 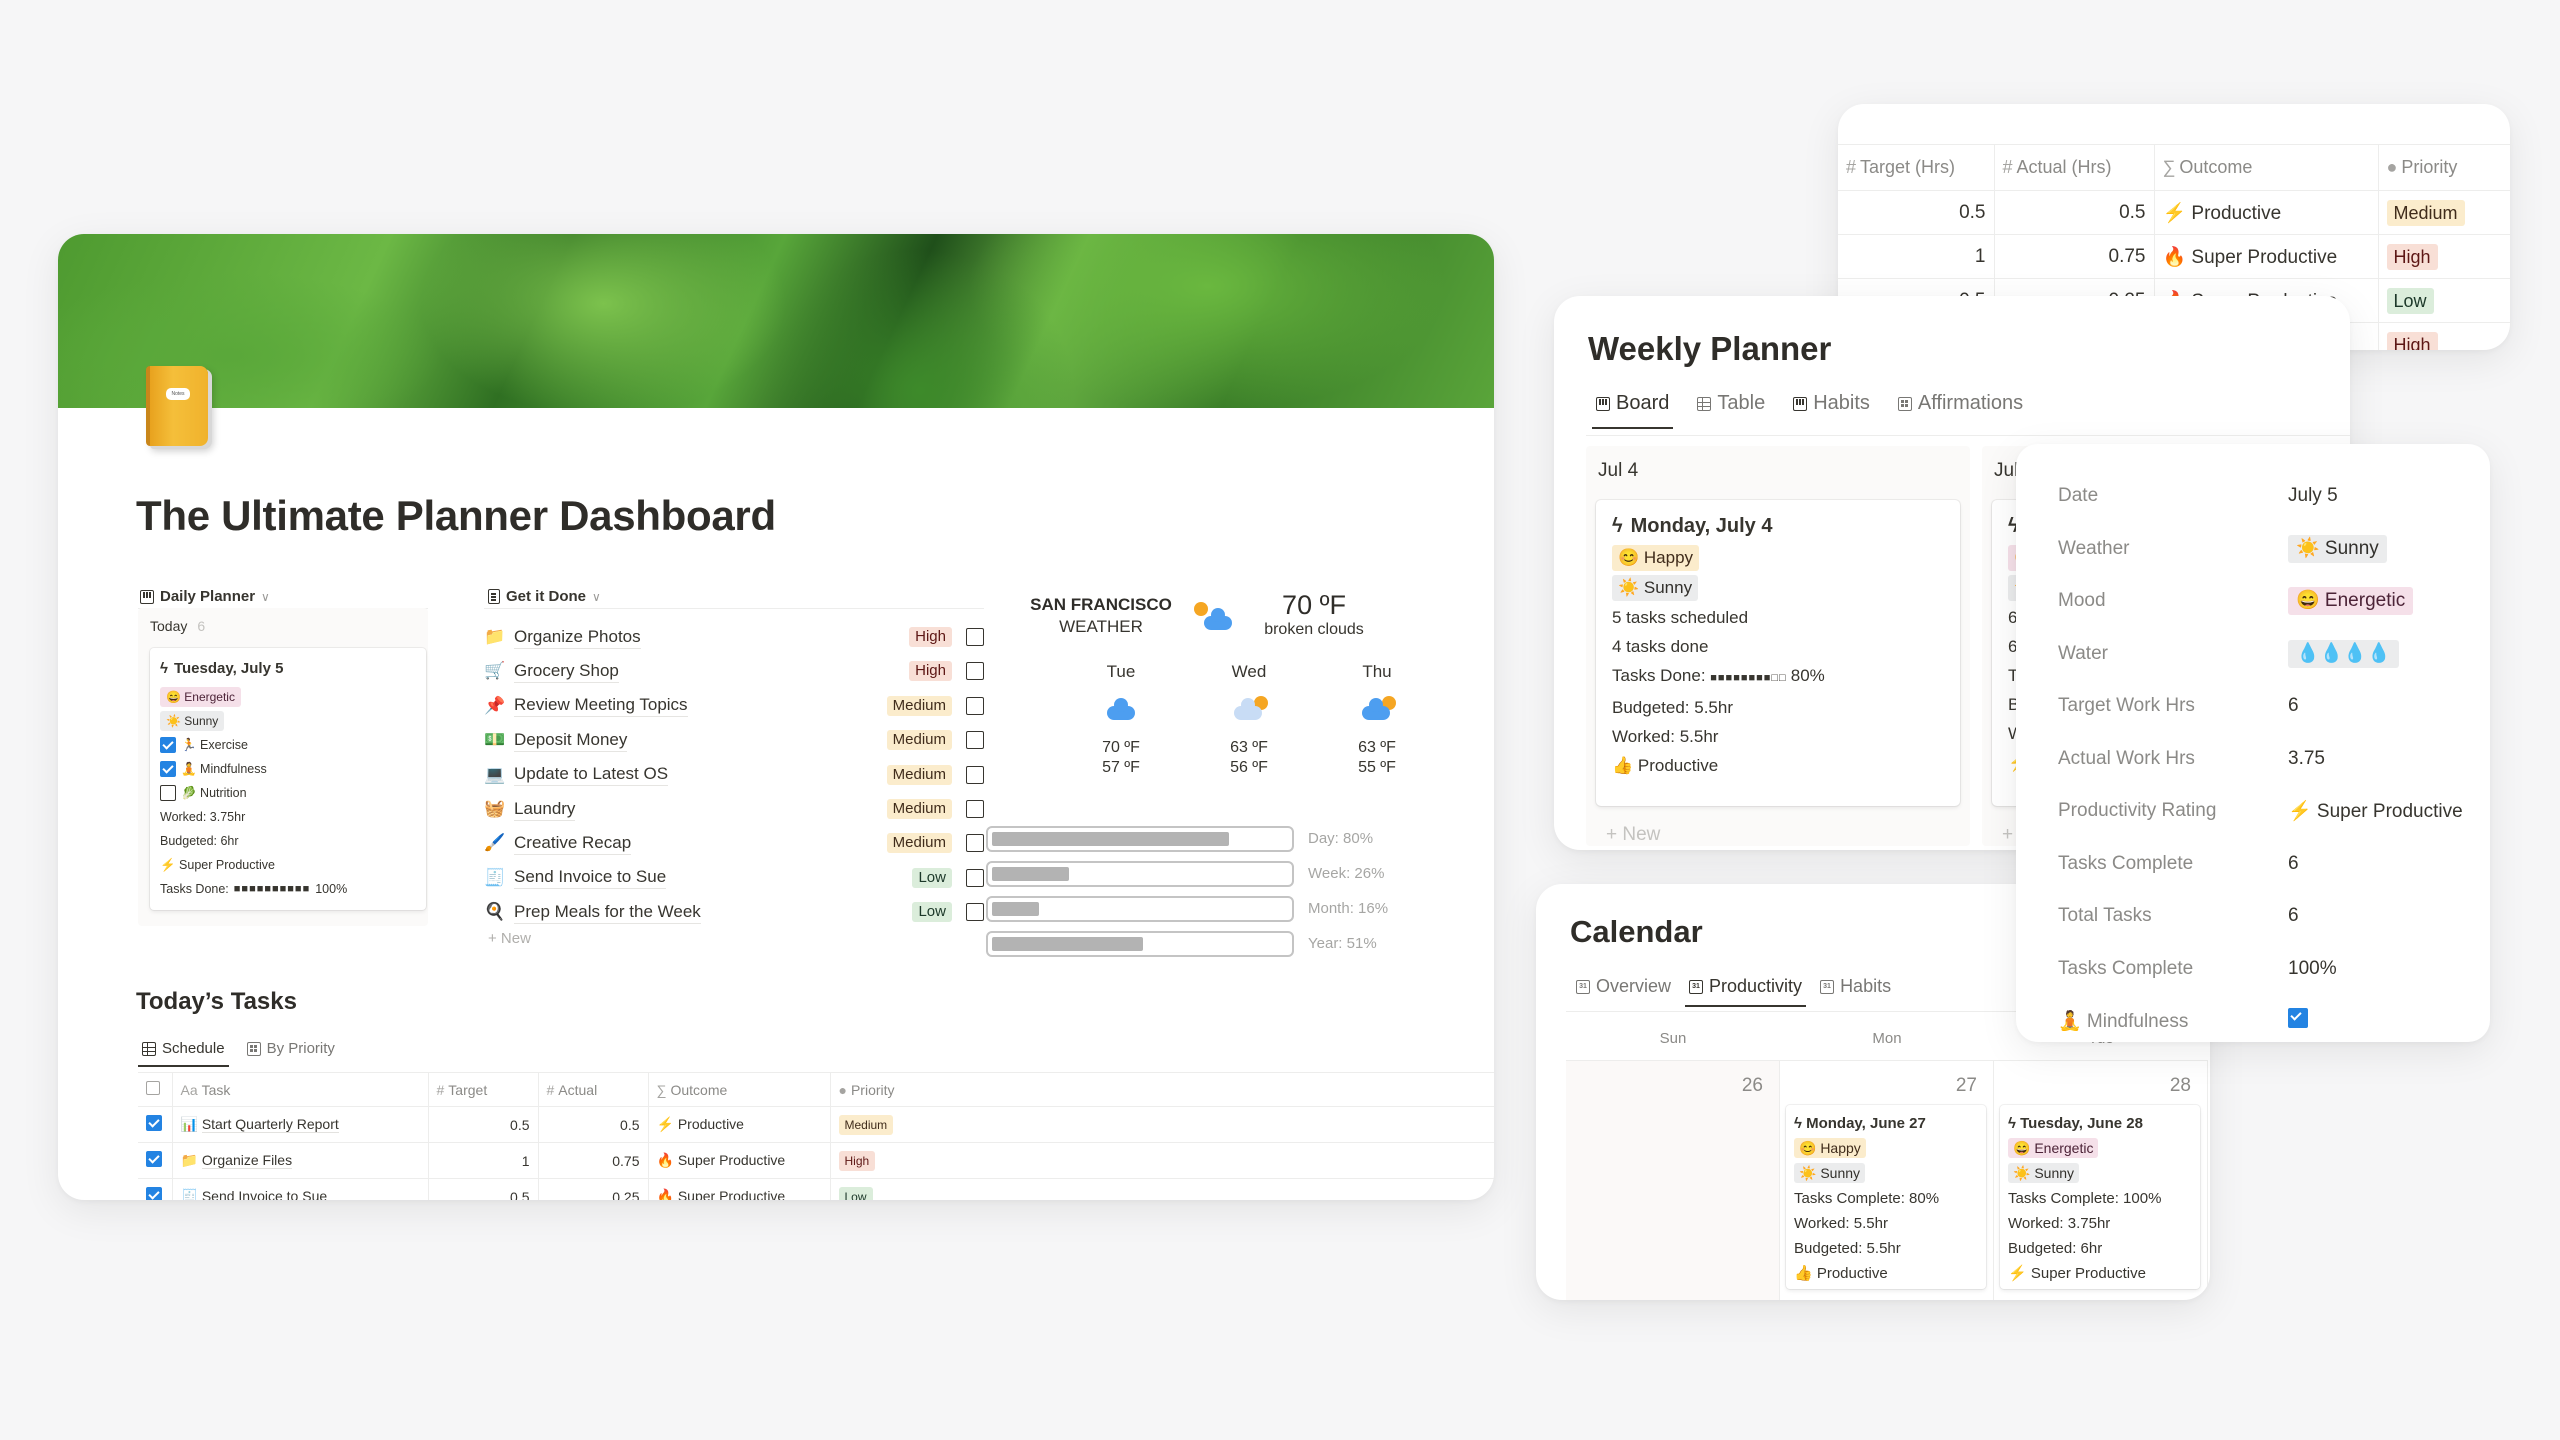 I want to click on tab-schedule: Schedule, so click(x=183, y=1053).